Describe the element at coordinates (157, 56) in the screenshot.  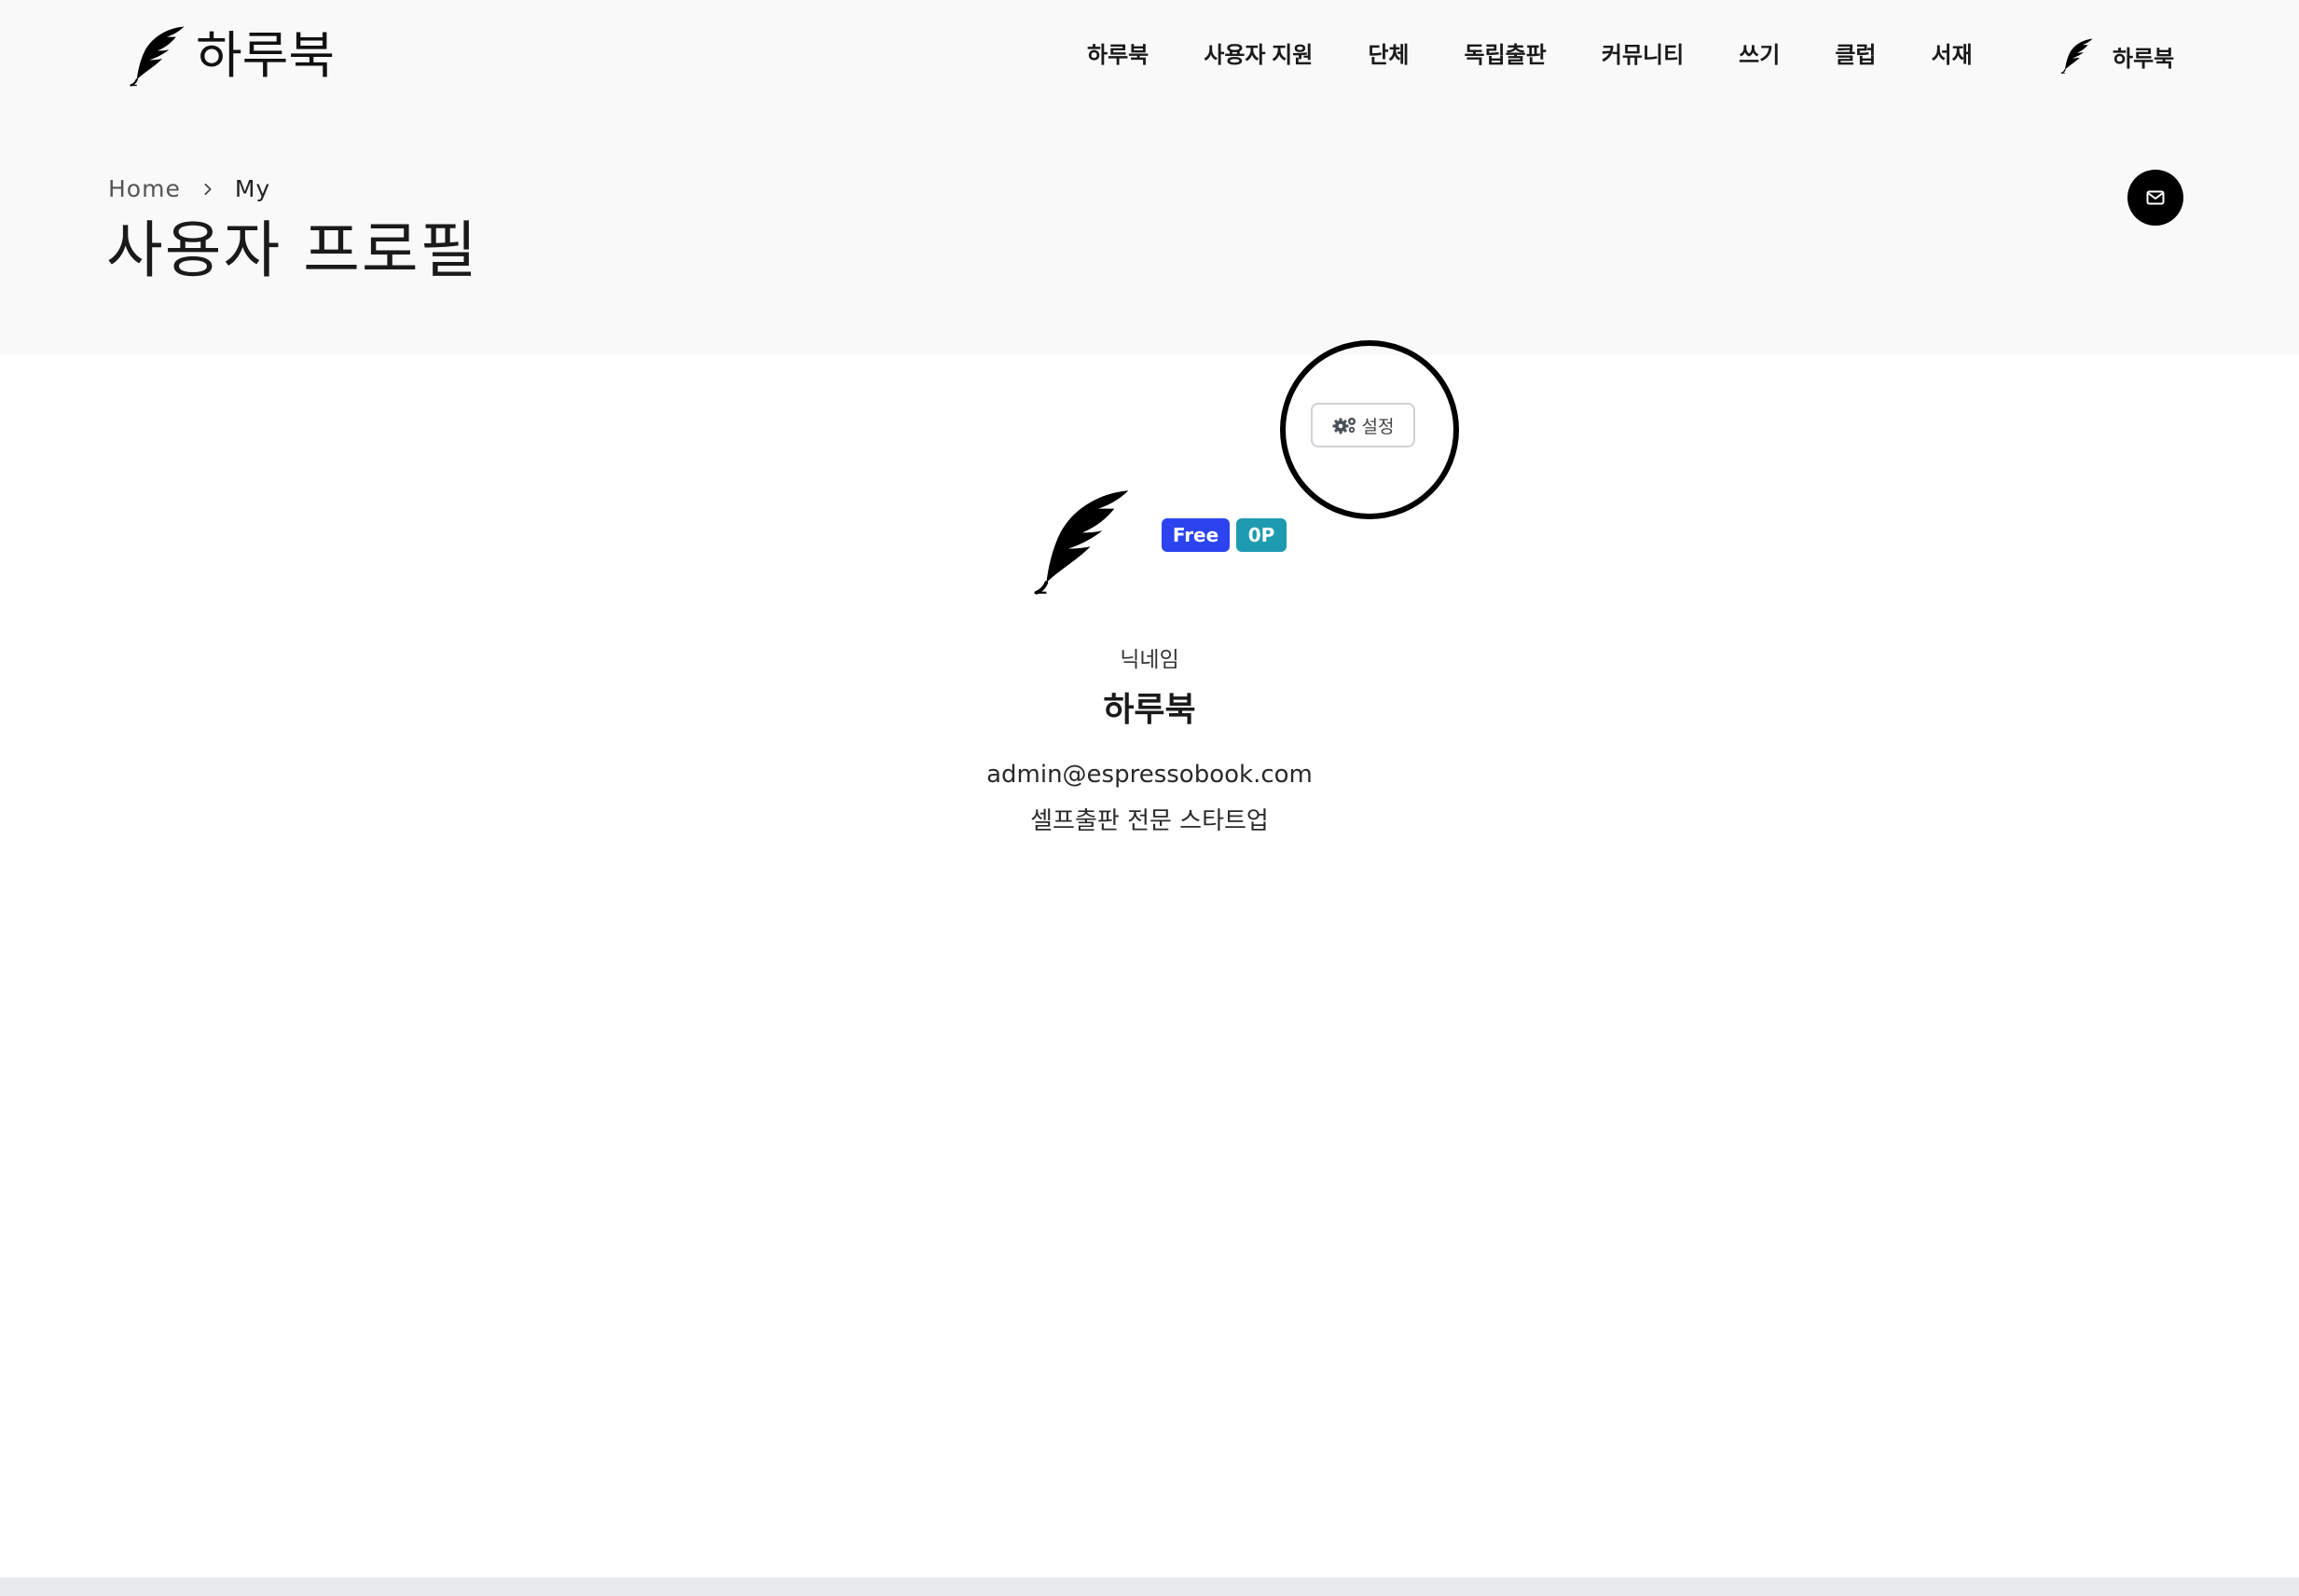
I see `feather-logo-icon` at that location.